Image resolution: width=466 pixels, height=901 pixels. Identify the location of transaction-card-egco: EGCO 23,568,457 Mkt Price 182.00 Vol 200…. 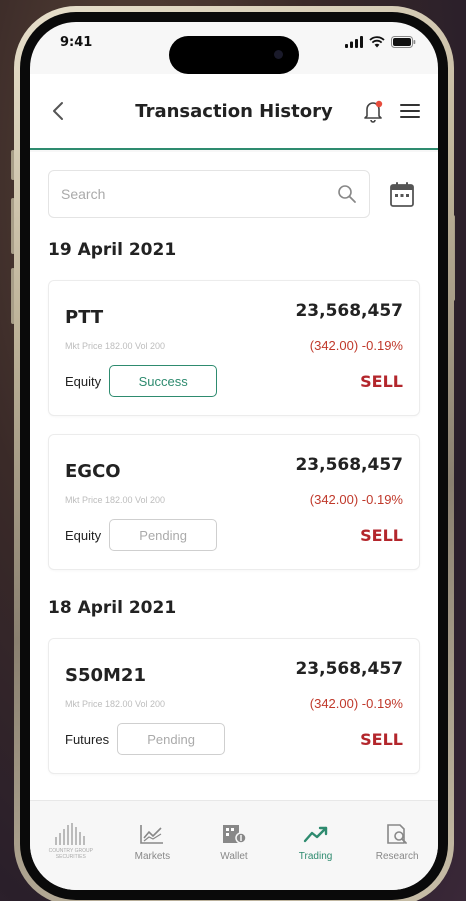
(234, 502).